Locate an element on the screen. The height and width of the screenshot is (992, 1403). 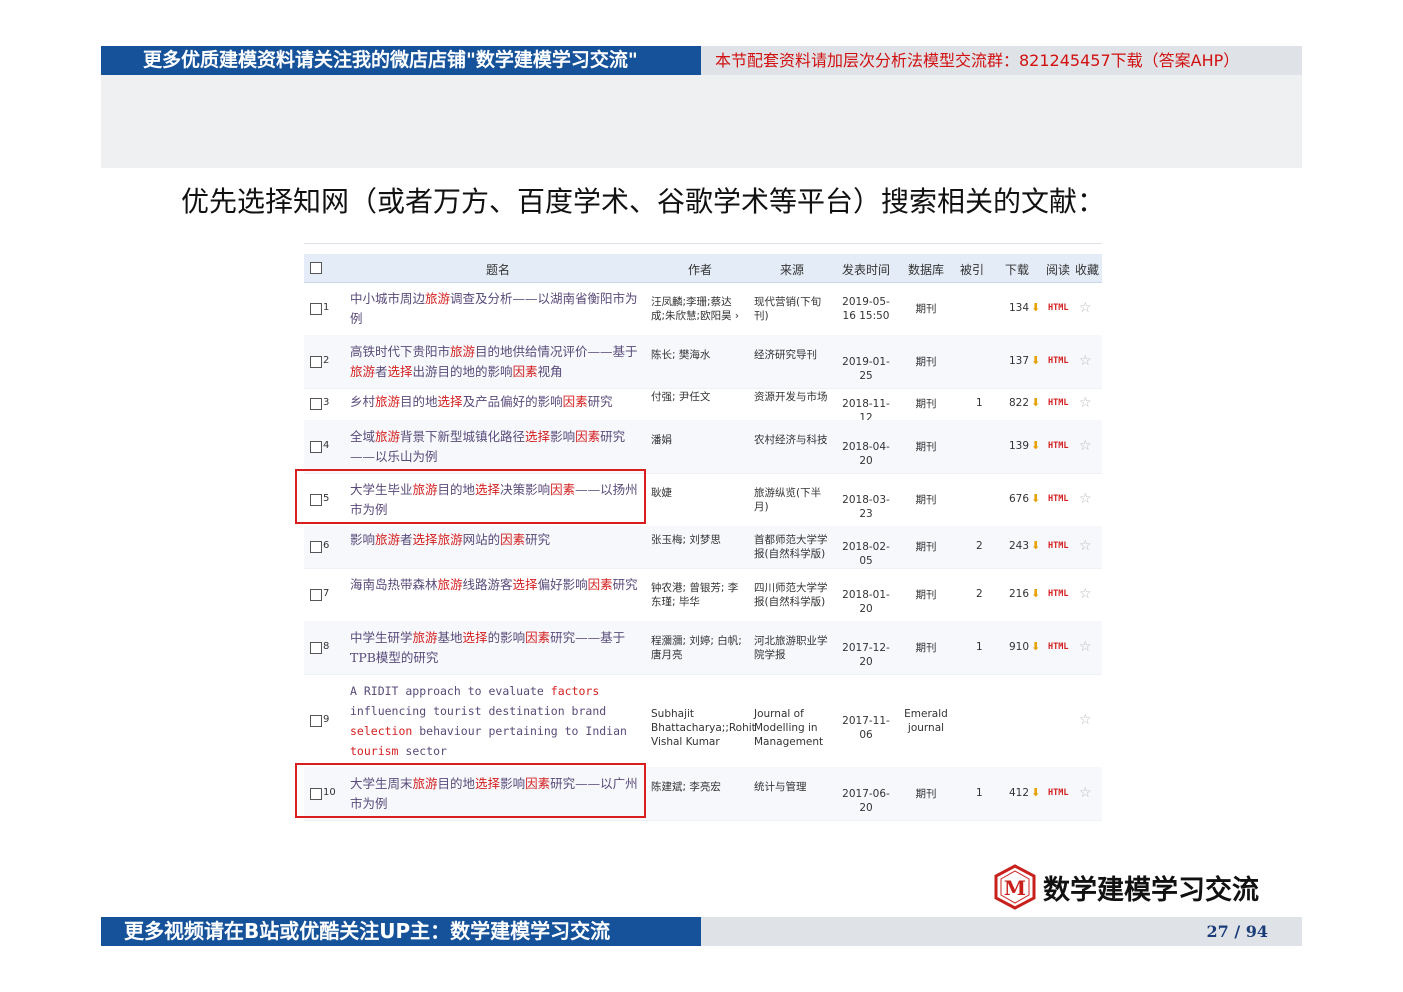
result-download-count: 139 ⬇ is located at coordinates (1024, 445).